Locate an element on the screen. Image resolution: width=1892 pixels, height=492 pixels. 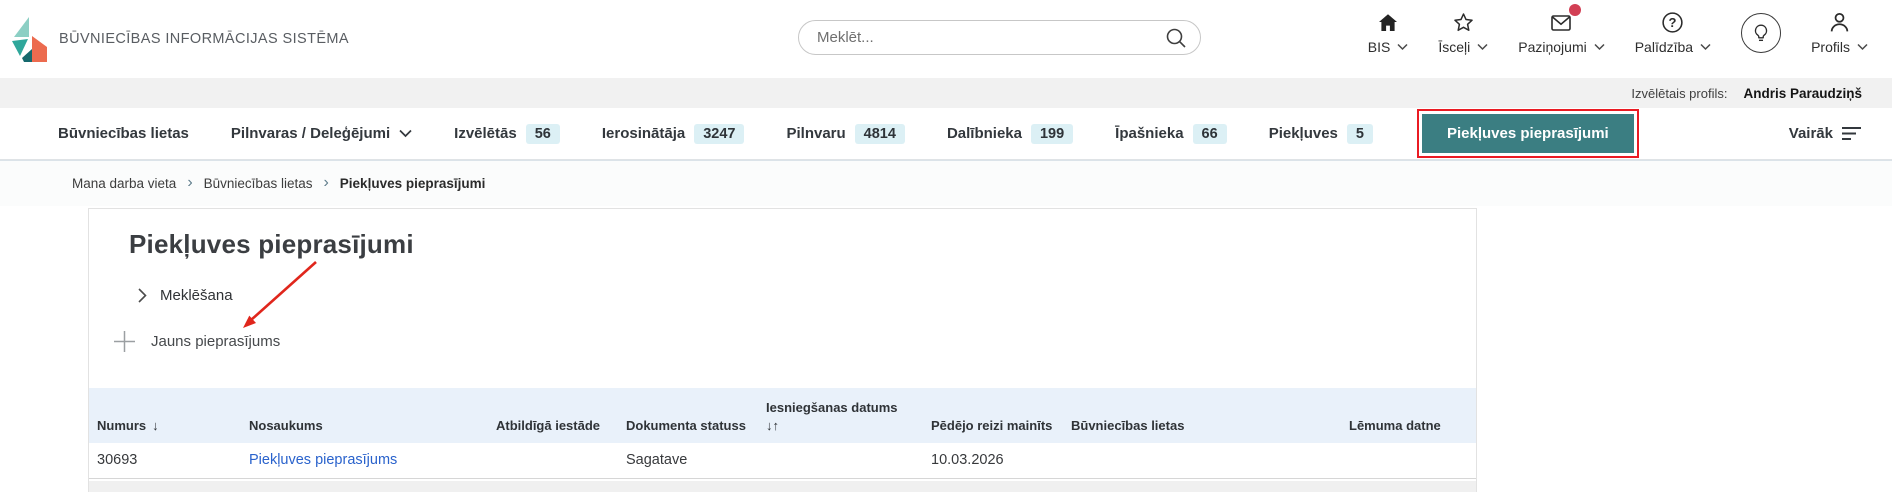
nav-item-izveletas: Izvēlētās 56 is located at coordinates (507, 133).